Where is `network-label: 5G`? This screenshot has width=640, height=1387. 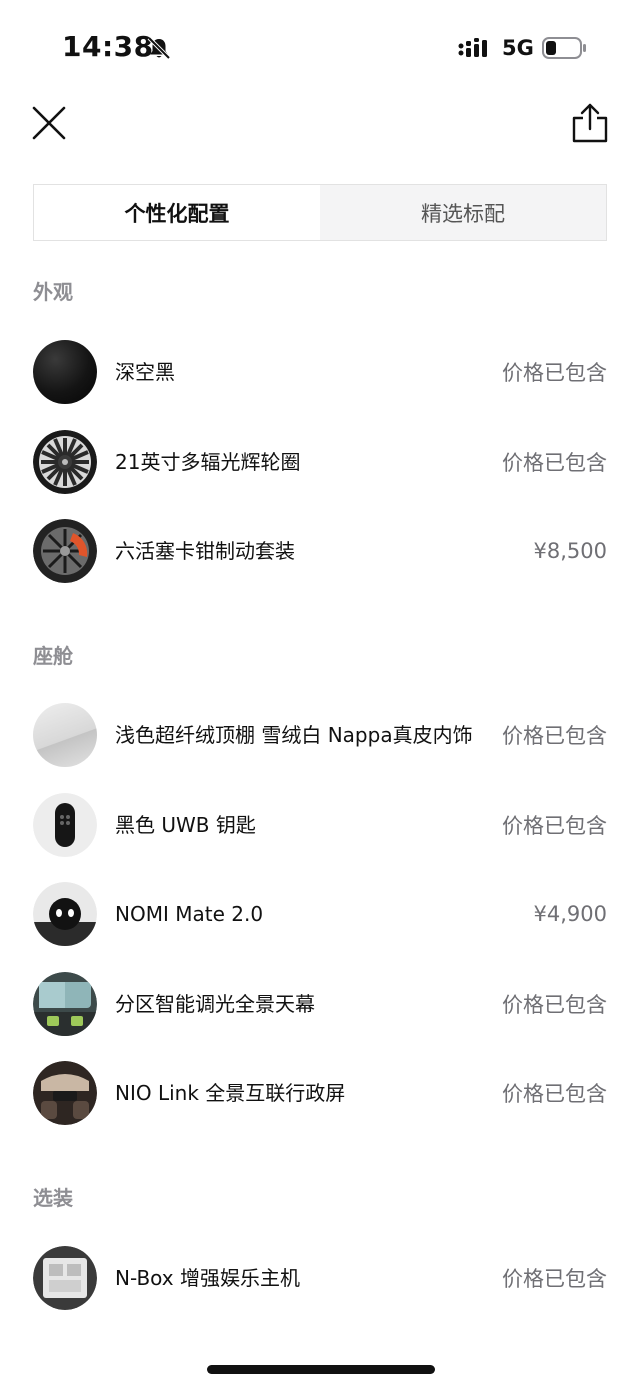
network-label: 5G is located at coordinates (518, 48).